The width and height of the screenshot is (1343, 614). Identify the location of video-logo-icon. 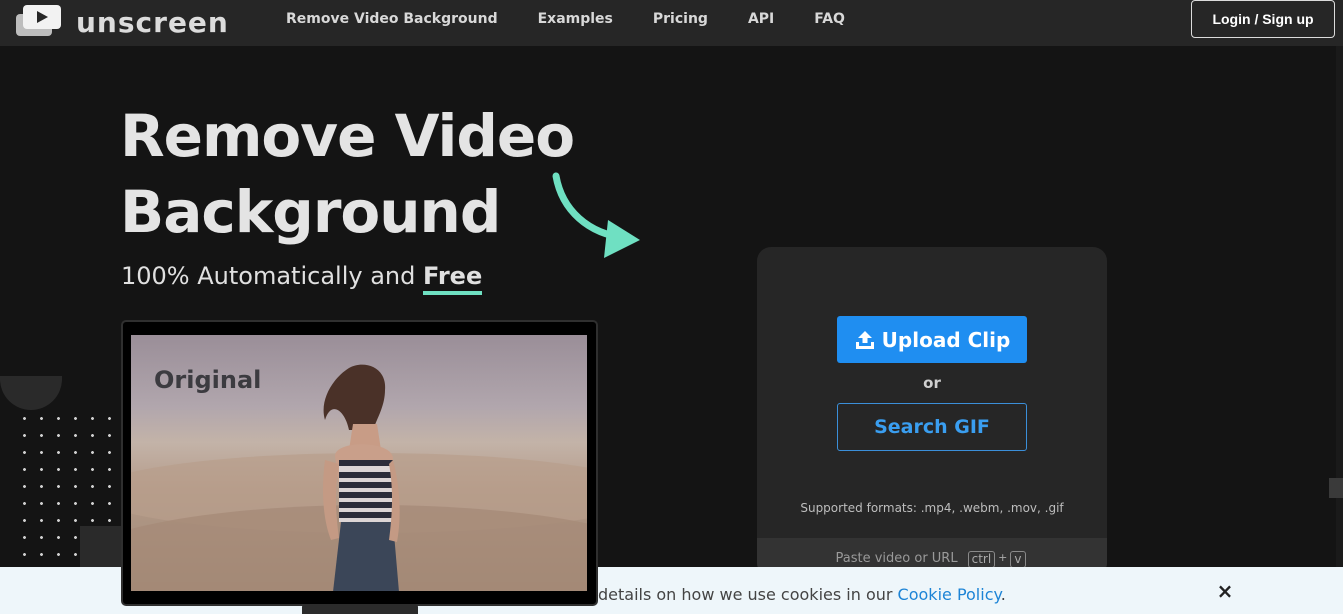
(39, 22).